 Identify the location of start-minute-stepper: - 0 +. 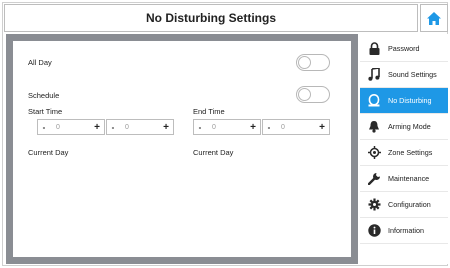
(140, 127).